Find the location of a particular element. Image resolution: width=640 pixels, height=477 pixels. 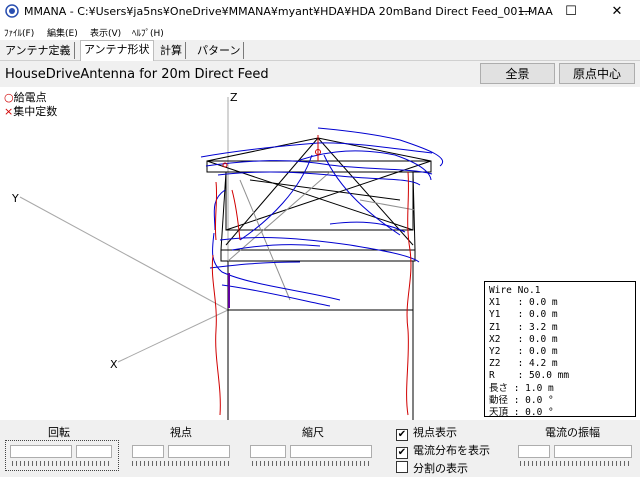

fit-all-button: 全景 is located at coordinates (517, 73).